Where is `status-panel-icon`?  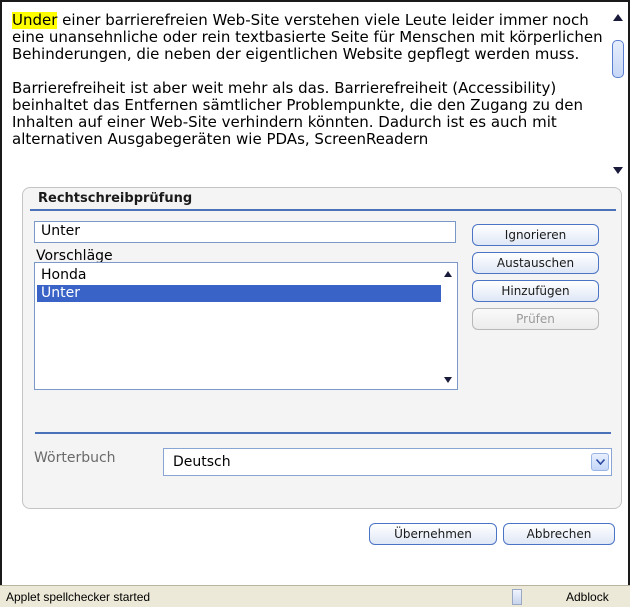
status-panel-icon is located at coordinates (517, 597).